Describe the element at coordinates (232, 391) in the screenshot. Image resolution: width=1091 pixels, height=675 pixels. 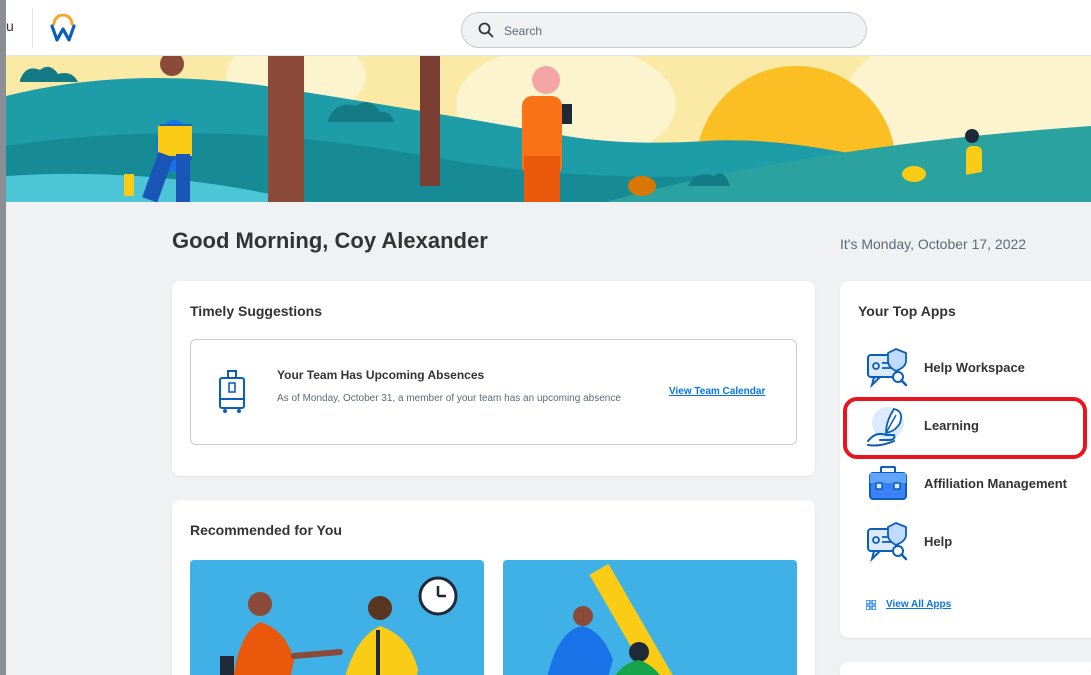
I see `luggage-icon` at that location.